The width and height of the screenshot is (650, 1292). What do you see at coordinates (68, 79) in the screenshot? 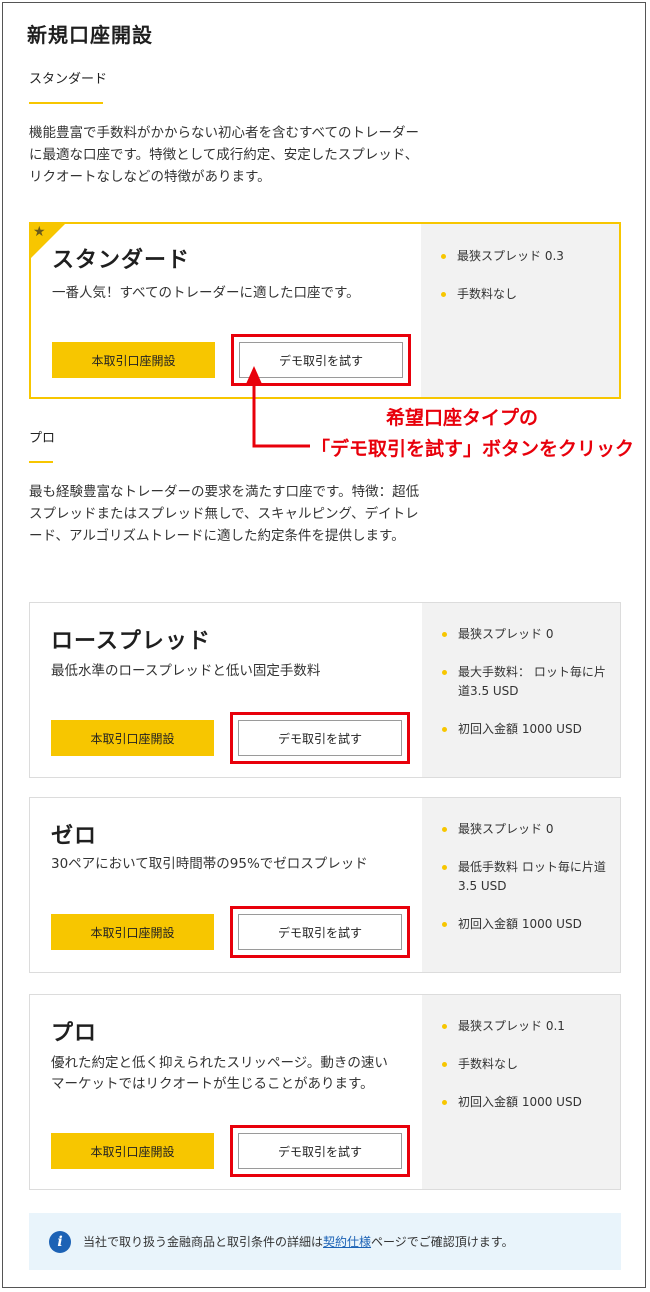
I see `section-title-standard: スタンダード` at bounding box center [68, 79].